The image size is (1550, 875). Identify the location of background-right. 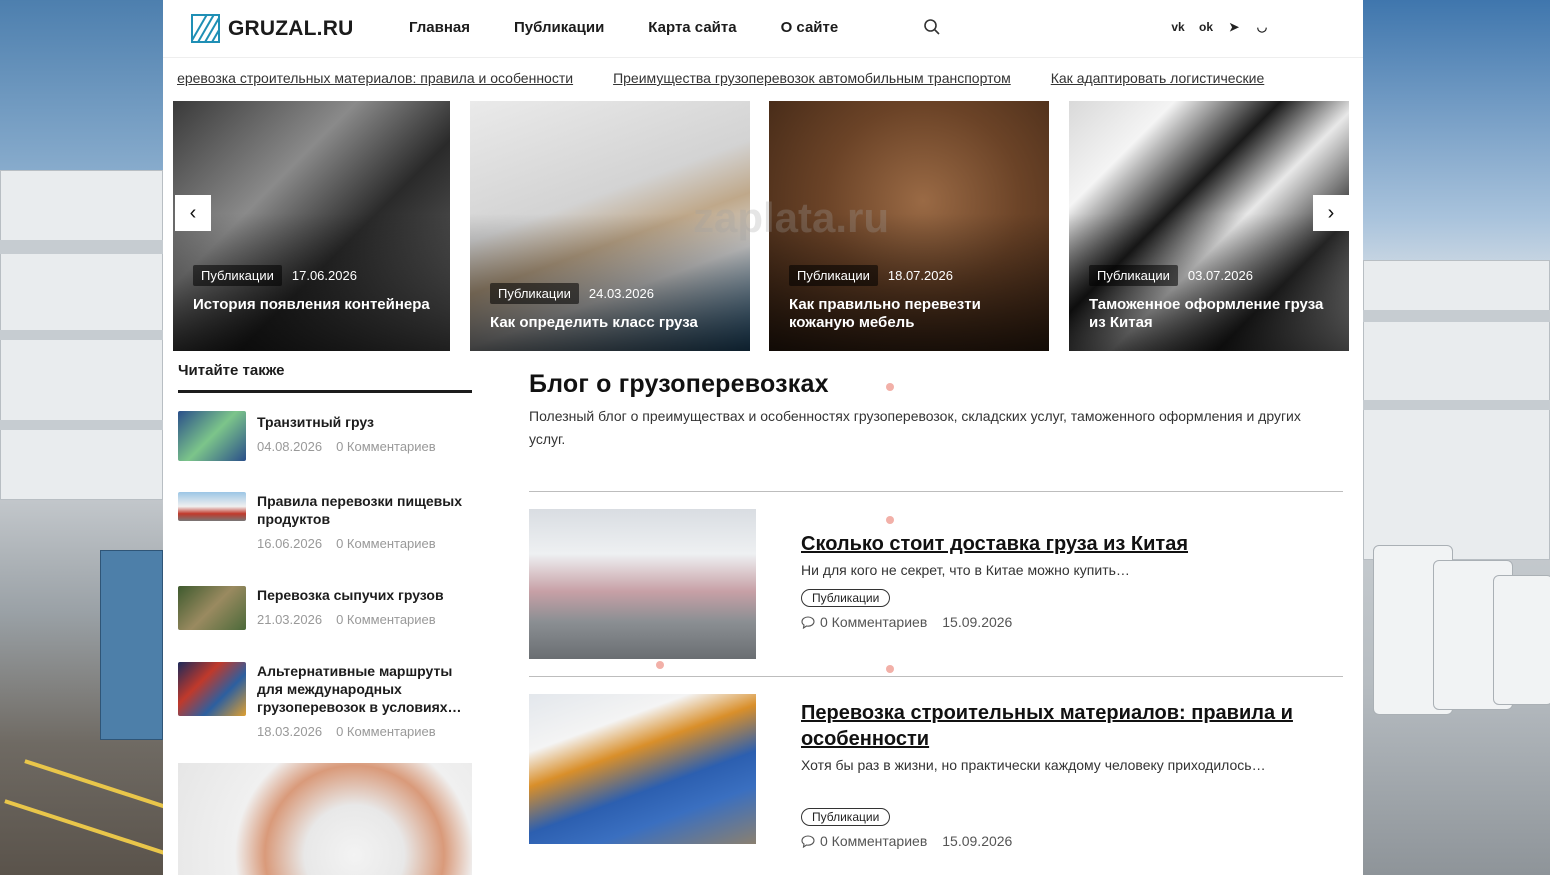
(1456, 437).